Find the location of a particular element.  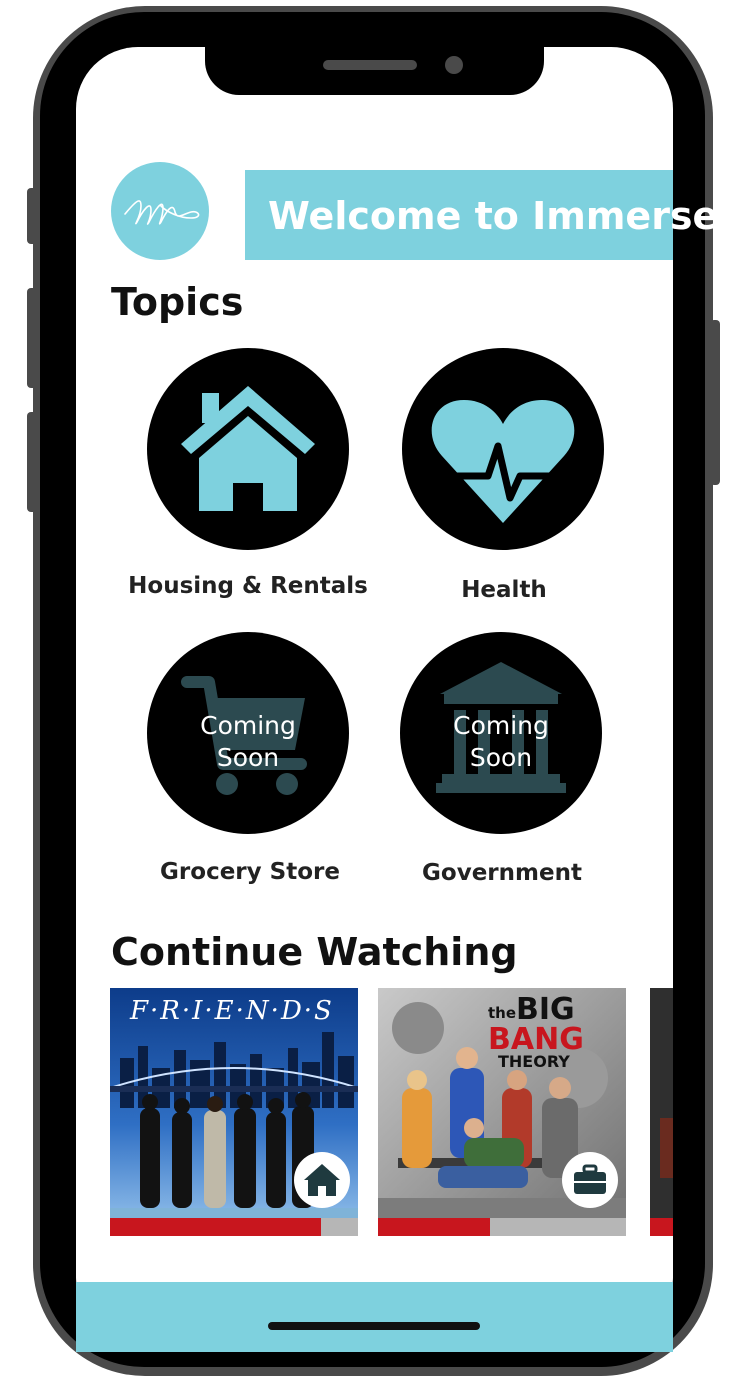

topic-grocery-button: Coming Soon is located at coordinates (248, 733).